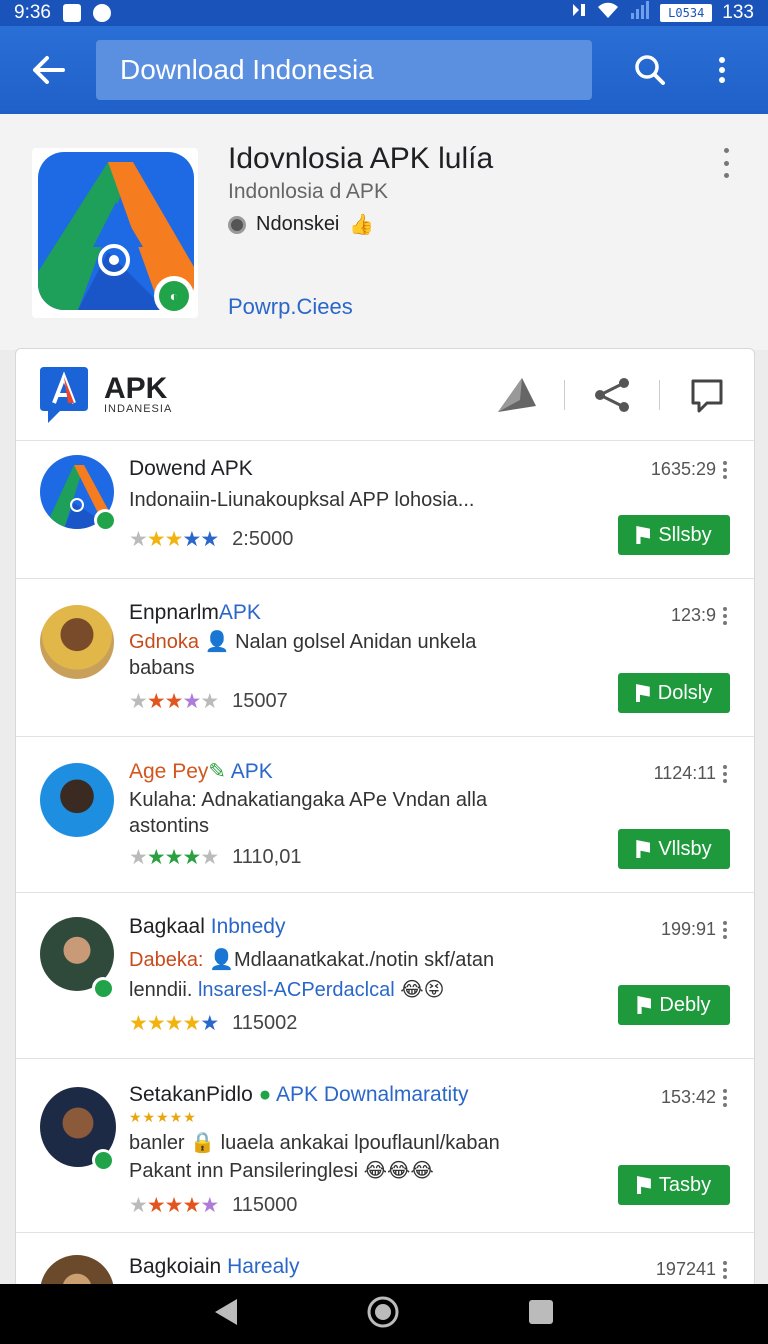 Image resolution: width=768 pixels, height=1344 pixels. I want to click on signal-icon, so click(640, 13).